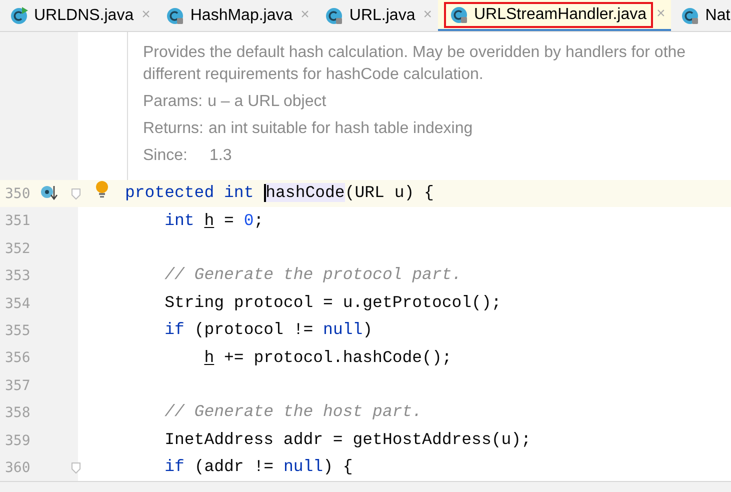  What do you see at coordinates (313, 275) in the screenshot?
I see `code-text: // Generate the protocol part.` at bounding box center [313, 275].